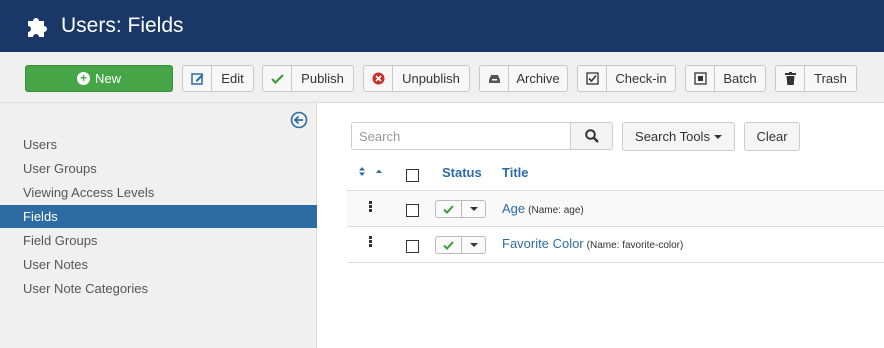 The width and height of the screenshot is (884, 348). I want to click on sidebar-item-fields: Fields, so click(158, 216).